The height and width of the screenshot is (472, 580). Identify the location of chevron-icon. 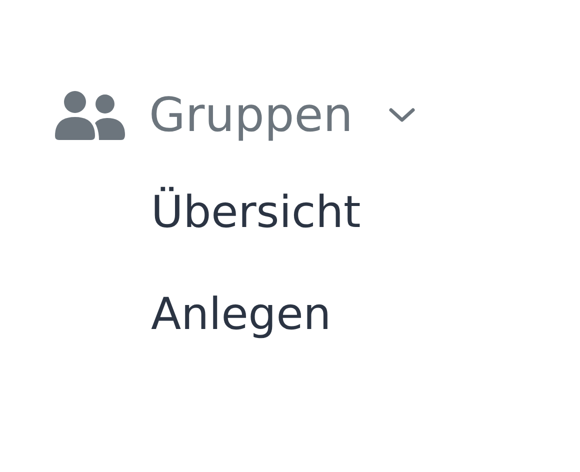
(401, 115).